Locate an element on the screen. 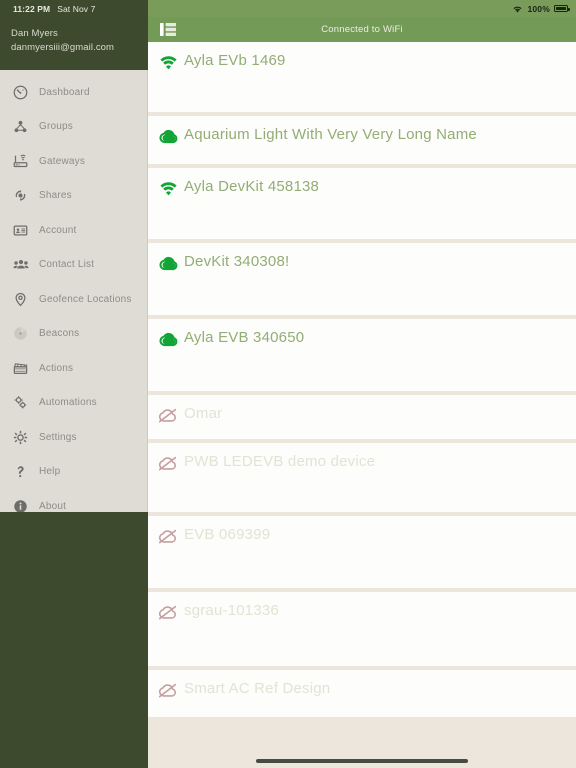 The height and width of the screenshot is (768, 576). sidebar-item-shares: Shares is located at coordinates (74, 196).